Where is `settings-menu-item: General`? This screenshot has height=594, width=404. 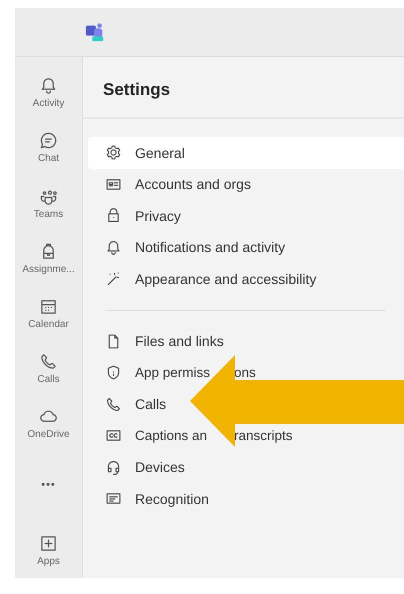 settings-menu-item: General is located at coordinates (246, 152).